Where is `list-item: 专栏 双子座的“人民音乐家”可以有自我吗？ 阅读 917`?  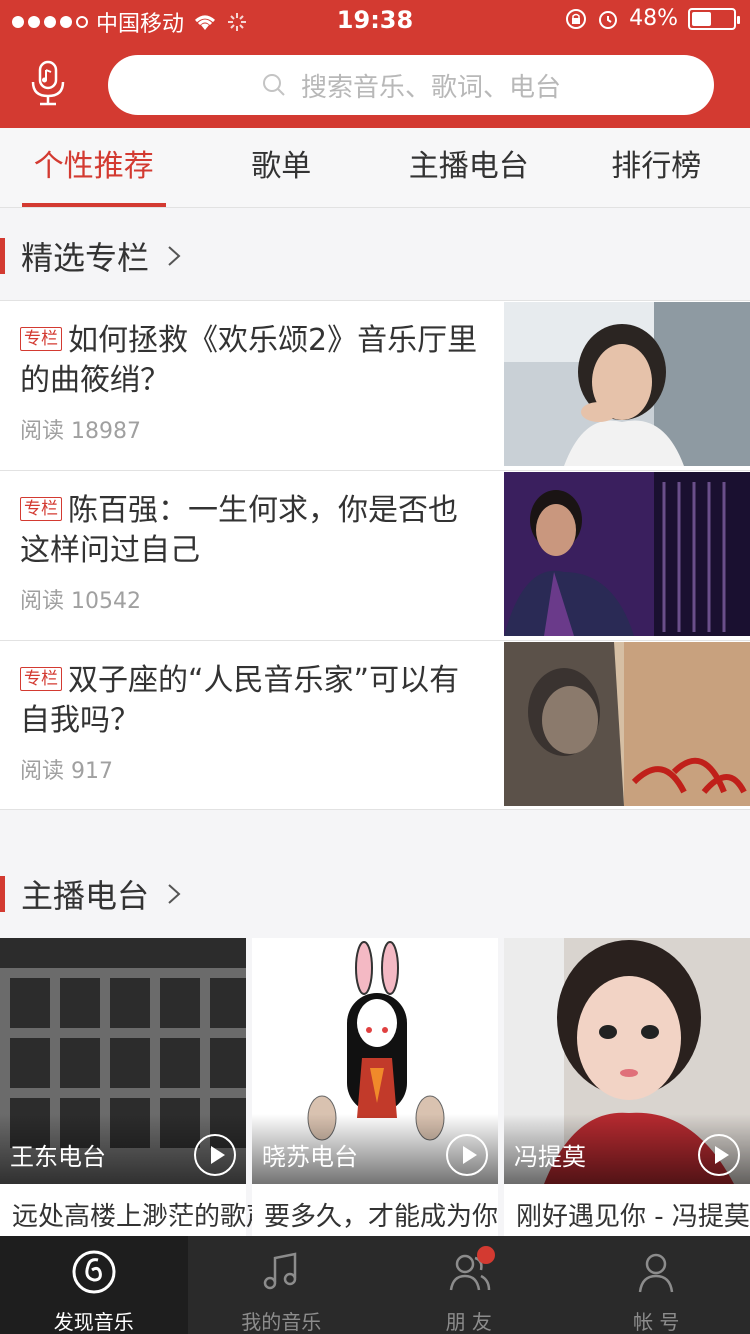
list-item: 专栏 双子座的“人民音乐家”可以有自我吗？ 阅读 917 is located at coordinates (375, 725).